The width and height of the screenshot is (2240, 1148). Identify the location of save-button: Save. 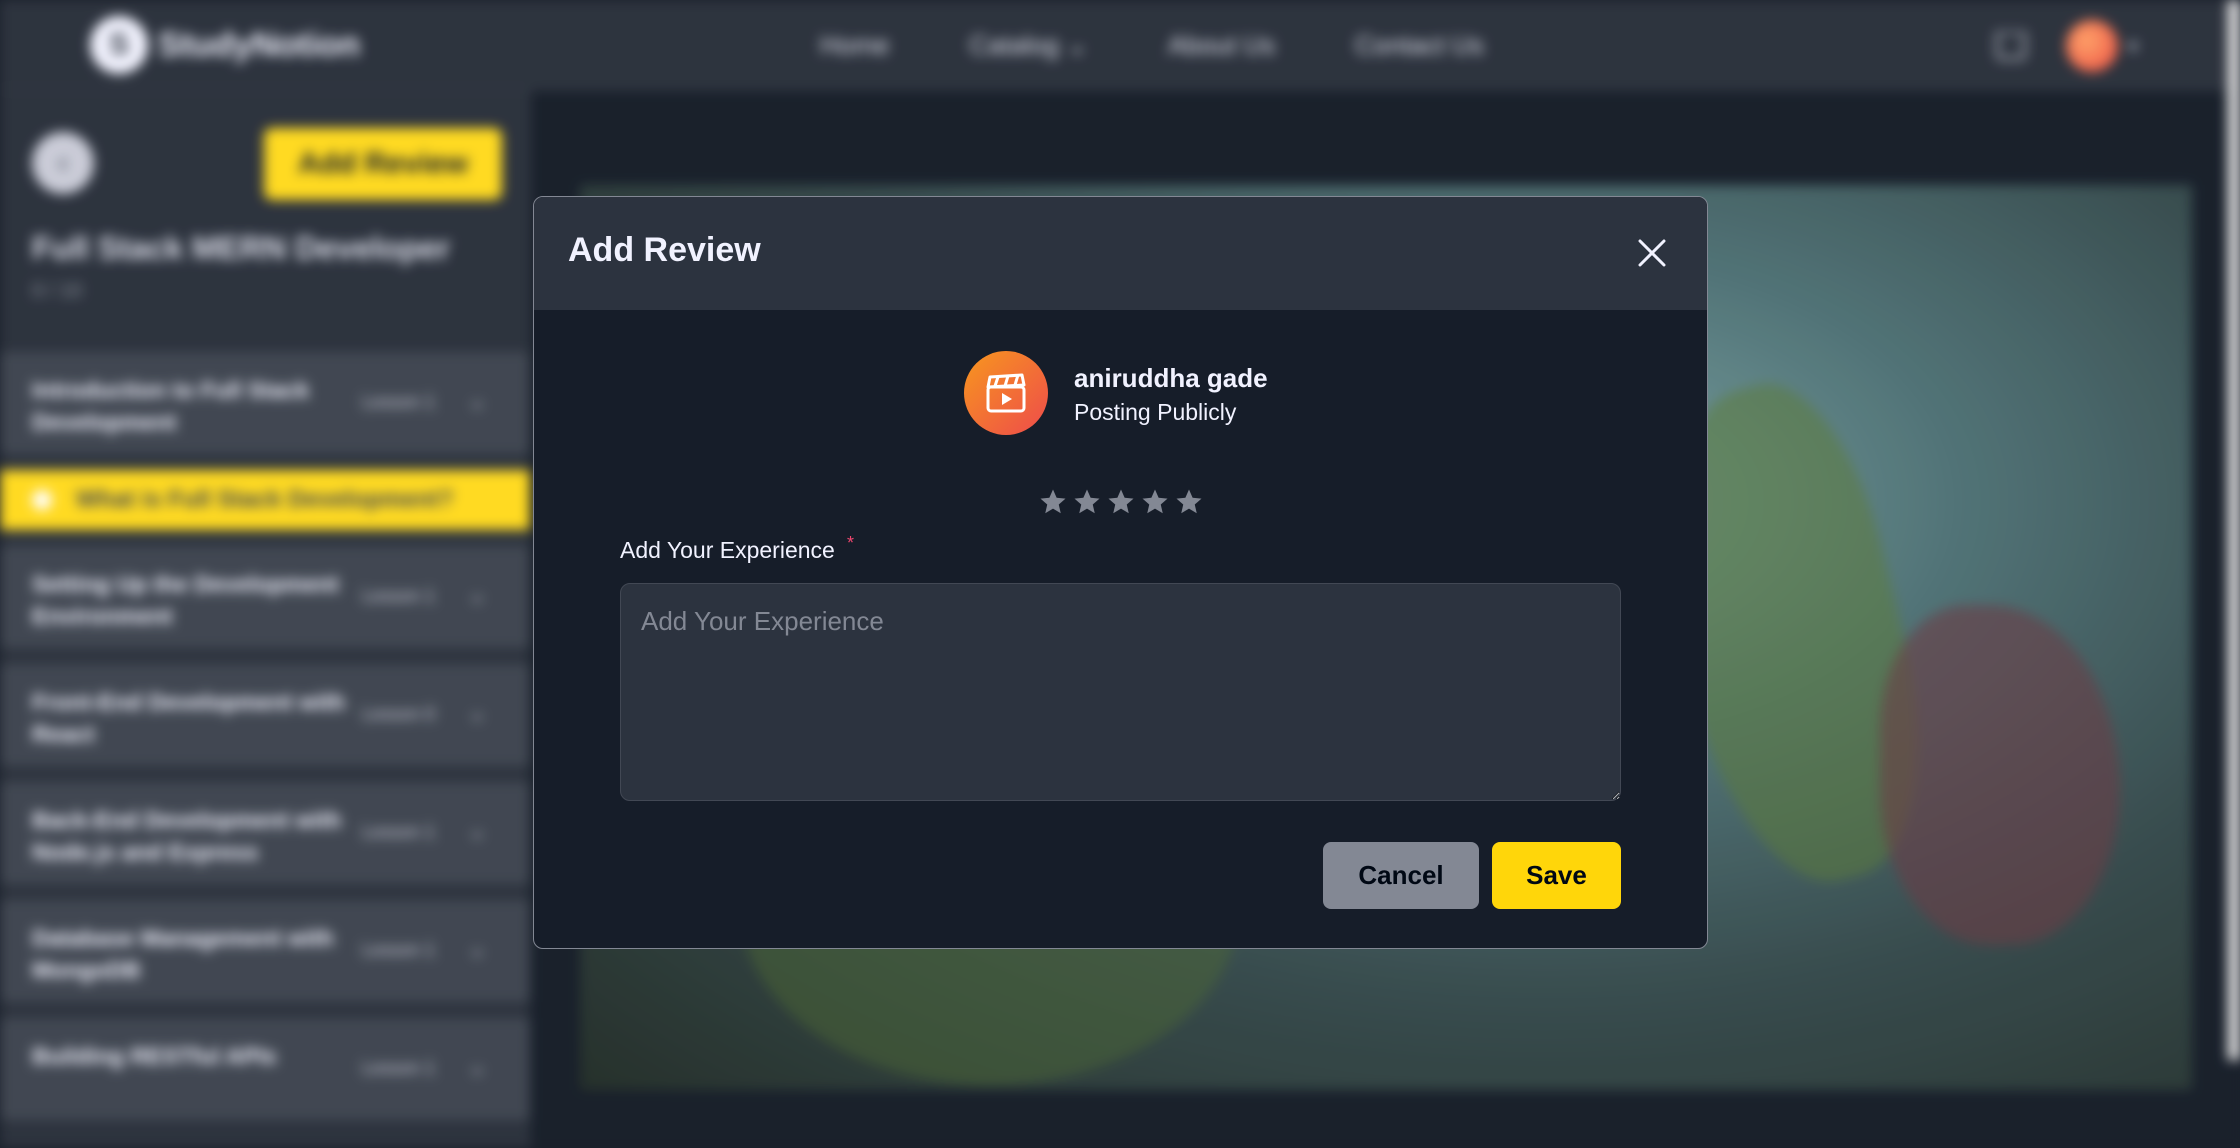
(1556, 875).